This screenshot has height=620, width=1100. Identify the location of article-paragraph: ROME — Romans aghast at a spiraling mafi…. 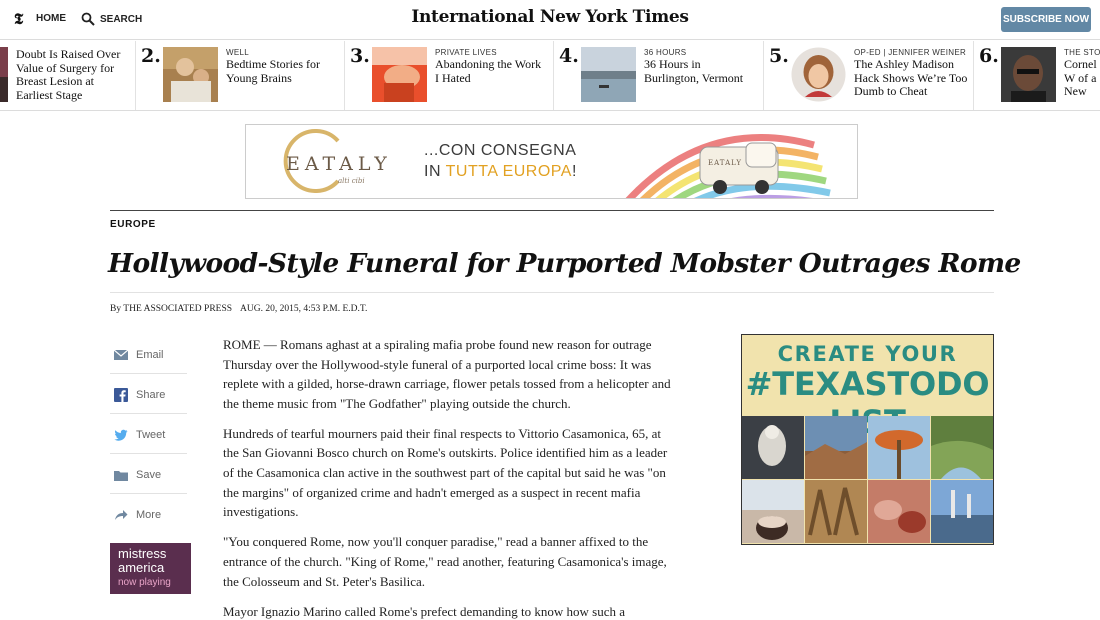
(447, 374).